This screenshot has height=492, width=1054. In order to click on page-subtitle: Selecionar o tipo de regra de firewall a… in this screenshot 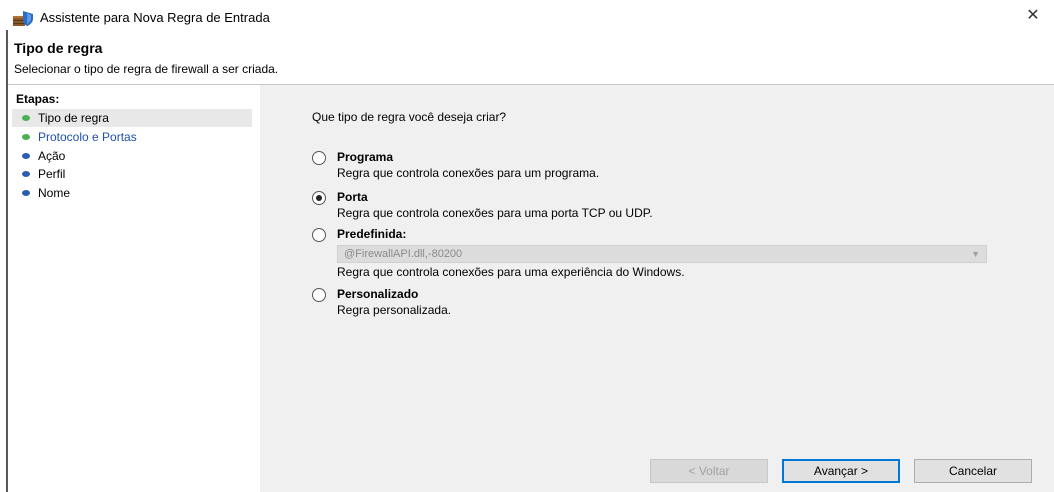, I will do `click(146, 69)`.